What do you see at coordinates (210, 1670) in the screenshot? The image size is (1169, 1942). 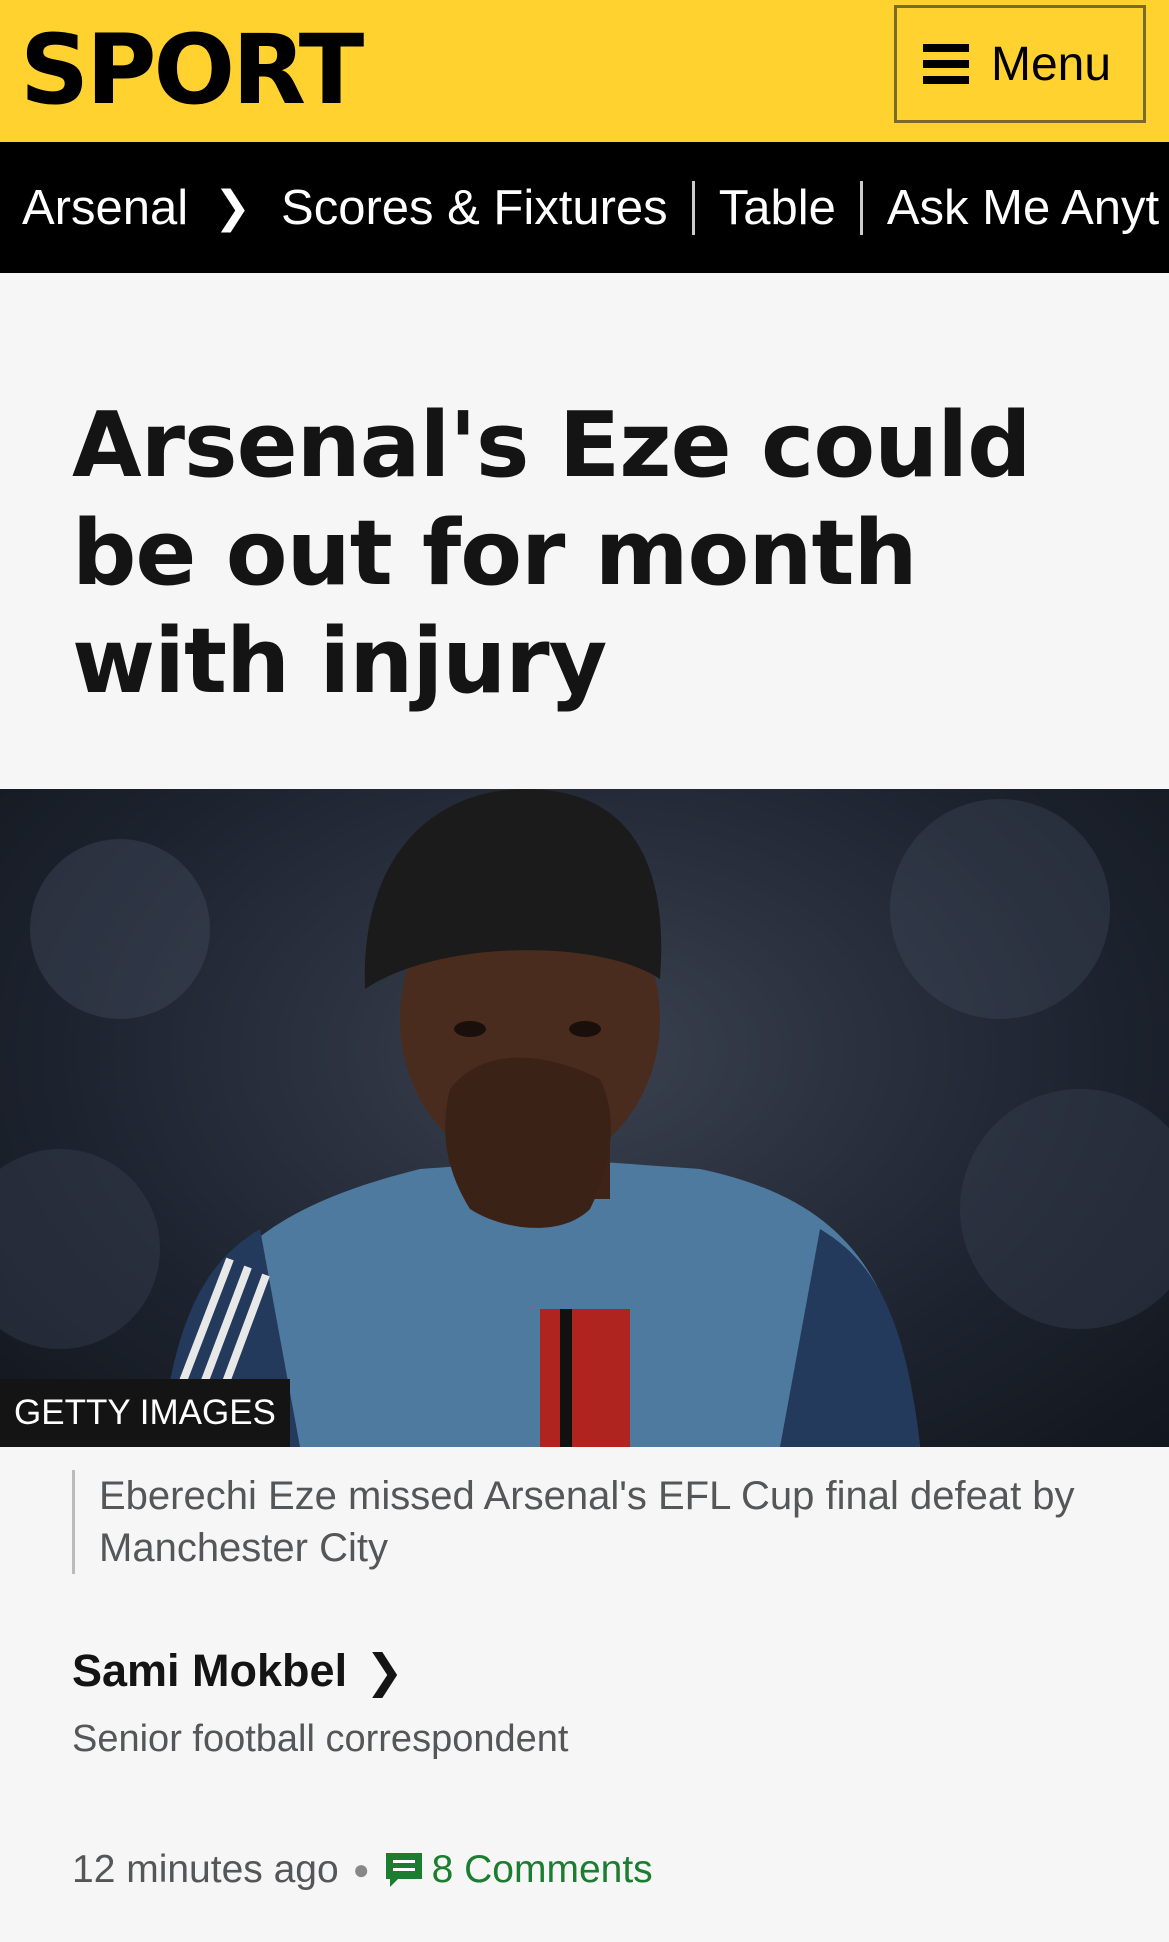 I see `author-name: Sami Mokbel` at bounding box center [210, 1670].